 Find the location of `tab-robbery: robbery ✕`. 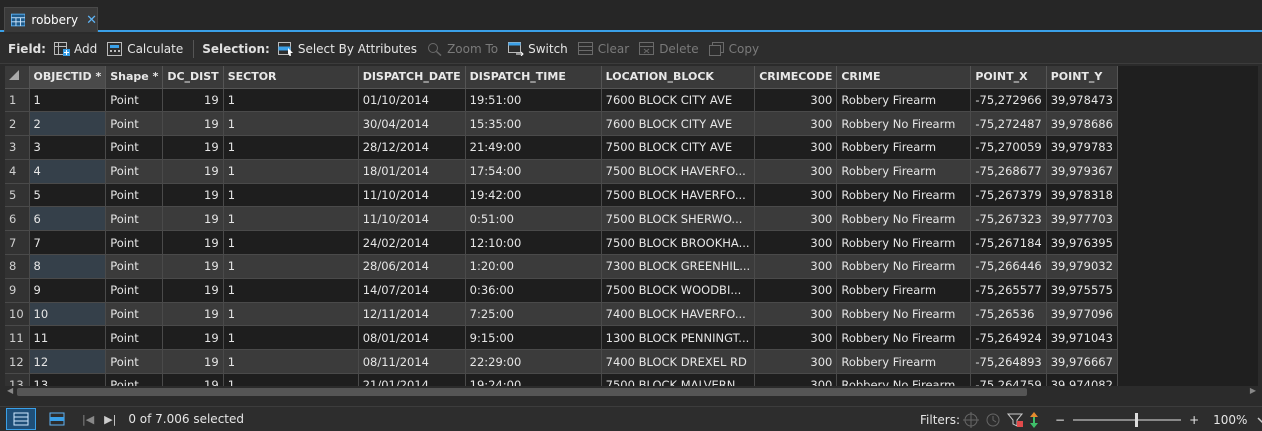

tab-robbery: robbery ✕ is located at coordinates (51, 19).